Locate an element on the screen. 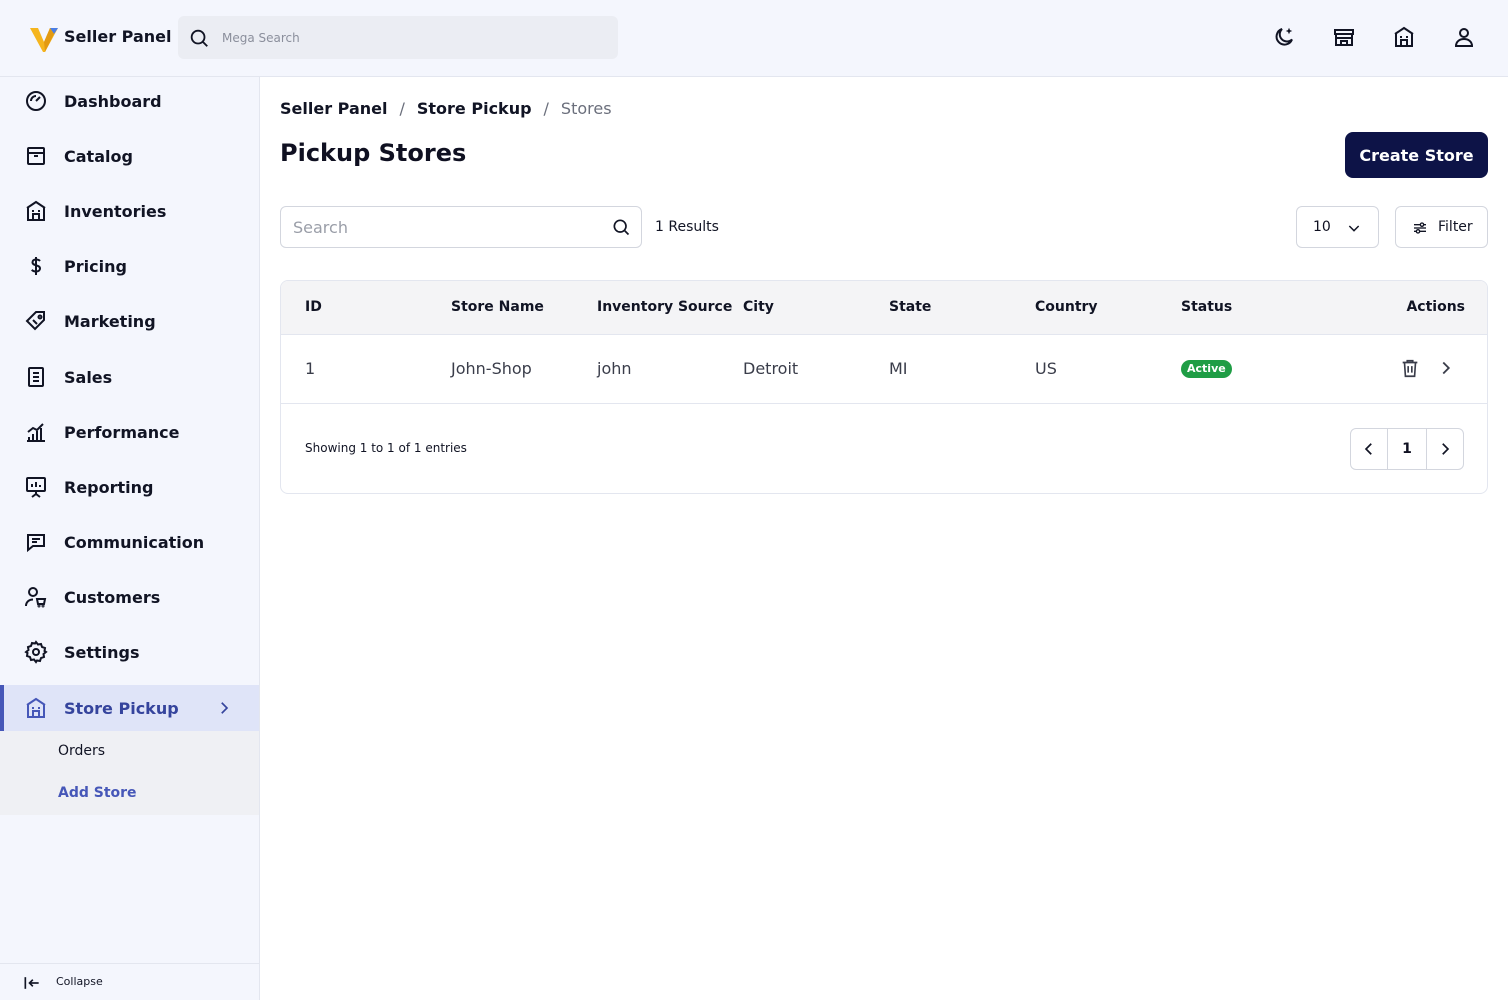  column-header-store-name: Store Name is located at coordinates (497, 307).